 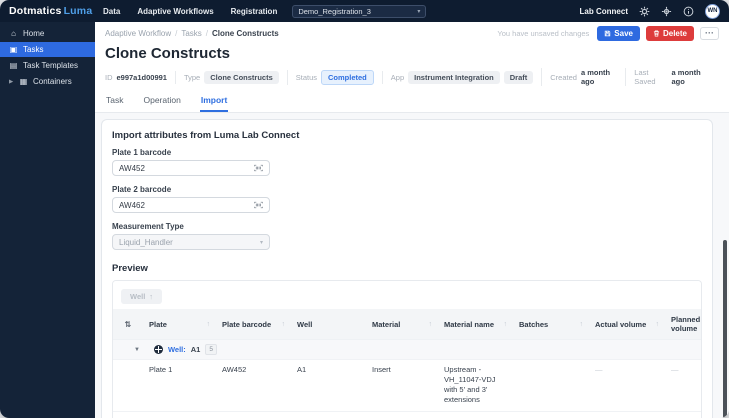 I want to click on breadcrumb-item-tasks: Tasks, so click(x=191, y=33).